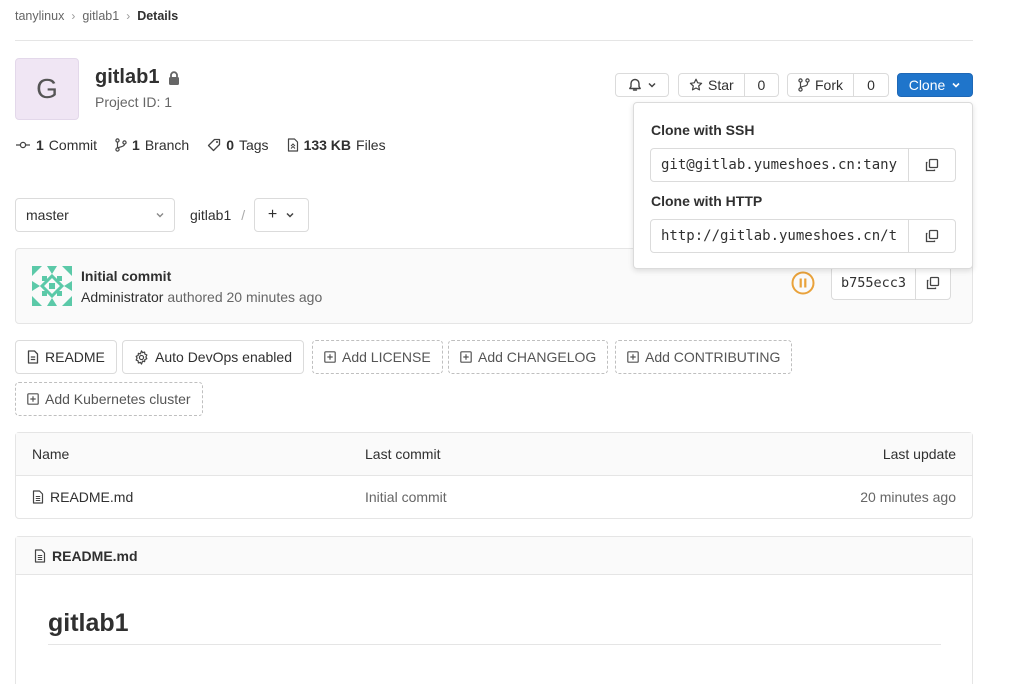 This screenshot has height=684, width=1034. What do you see at coordinates (804, 85) in the screenshot?
I see `fork-icon` at bounding box center [804, 85].